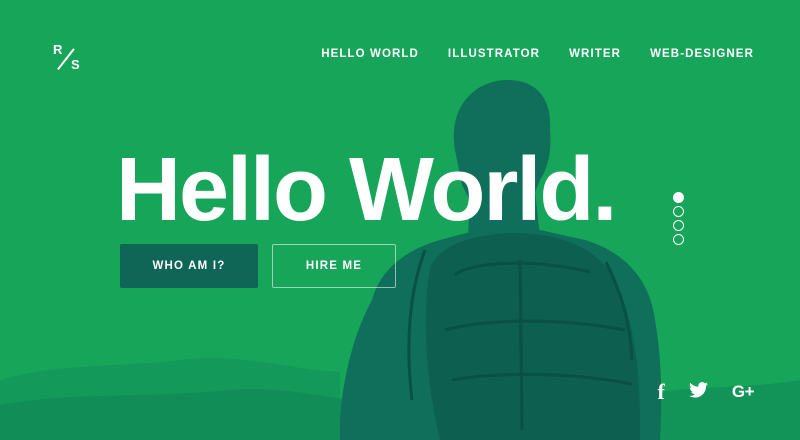 The width and height of the screenshot is (800, 440). I want to click on twitter-icon, so click(698, 392).